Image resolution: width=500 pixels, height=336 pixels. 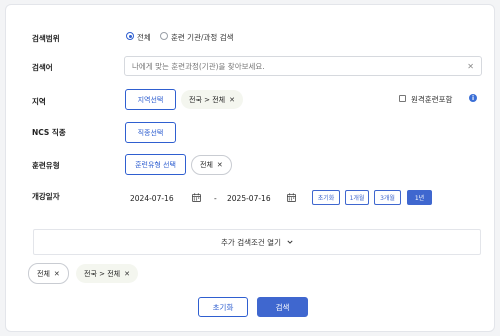 I want to click on period-1month-button: 1개월, so click(x=357, y=197).